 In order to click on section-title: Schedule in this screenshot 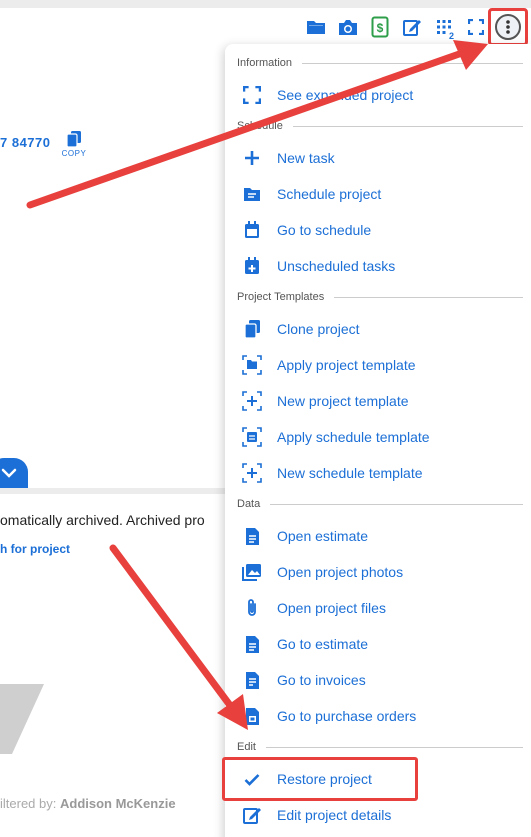, I will do `click(260, 126)`.